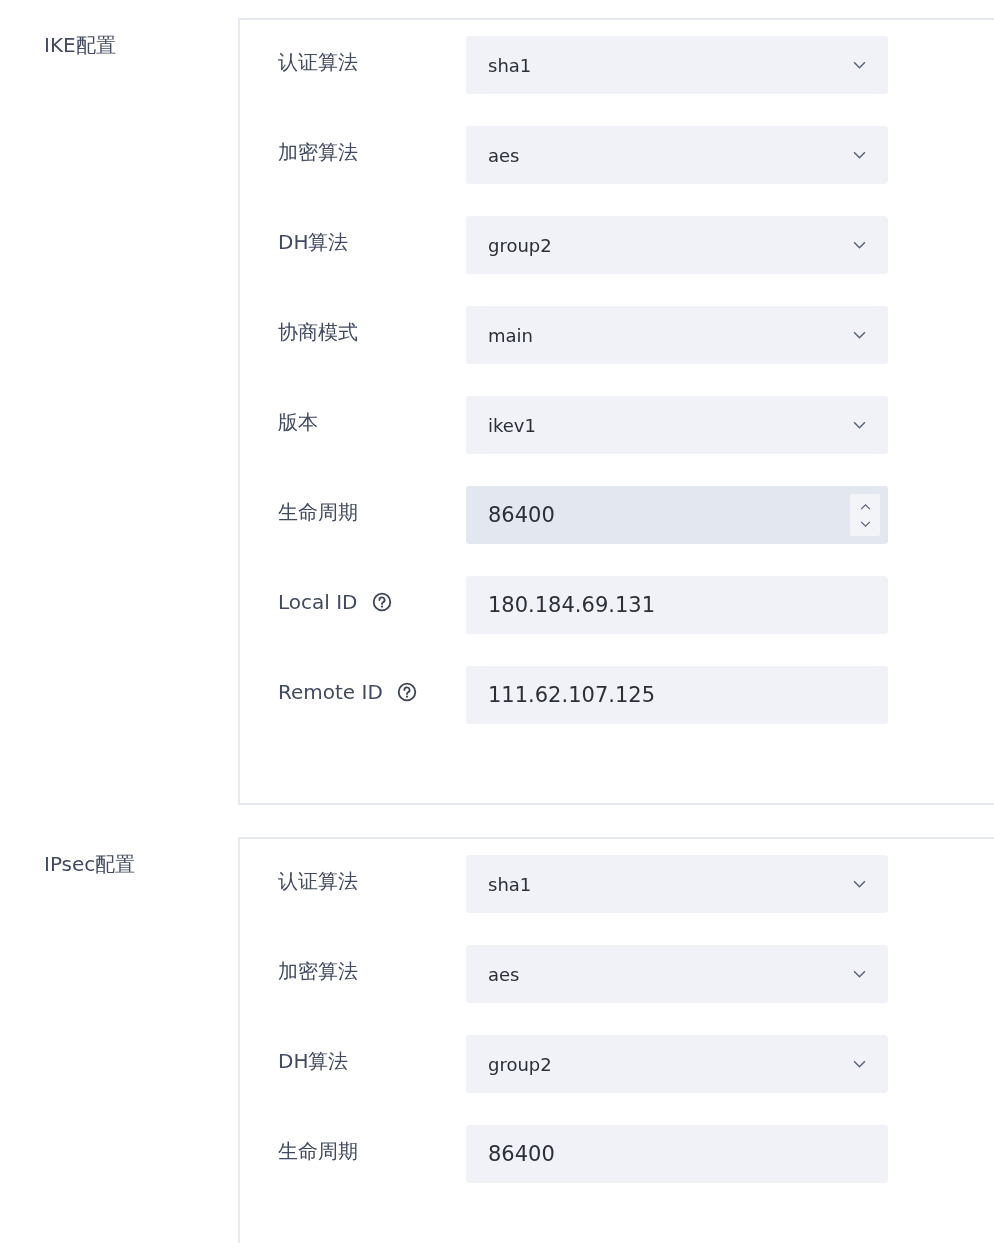  Describe the element at coordinates (677, 695) in the screenshot. I see `input-field: 111.62.107.125` at that location.